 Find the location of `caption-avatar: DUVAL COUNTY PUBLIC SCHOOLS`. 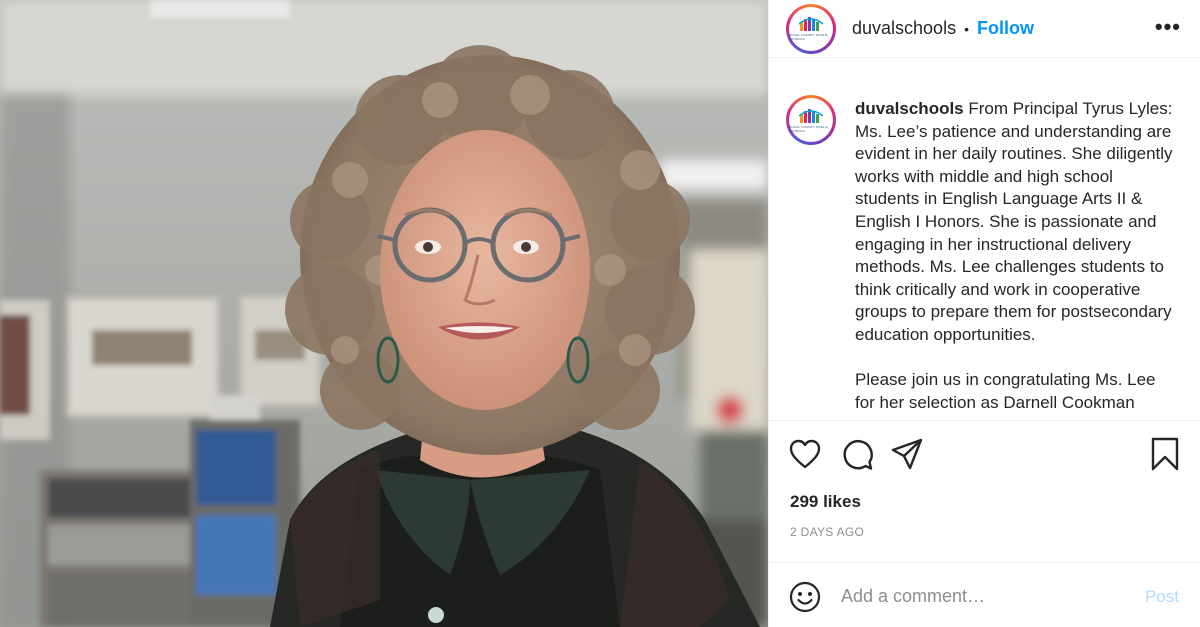

caption-avatar: DUVAL COUNTY PUBLIC SCHOOLS is located at coordinates (811, 120).